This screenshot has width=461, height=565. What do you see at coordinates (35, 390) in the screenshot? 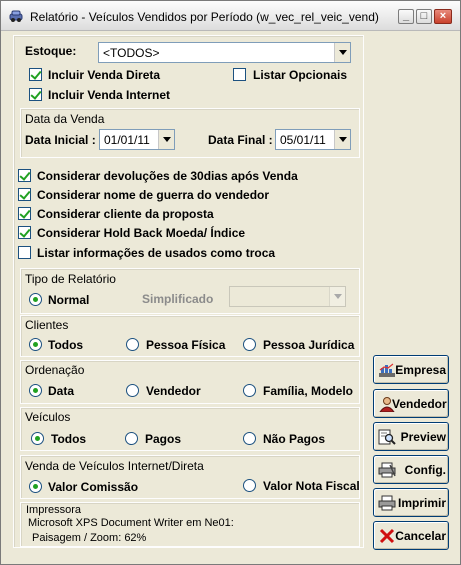
I see `ordenacao-data-radio` at bounding box center [35, 390].